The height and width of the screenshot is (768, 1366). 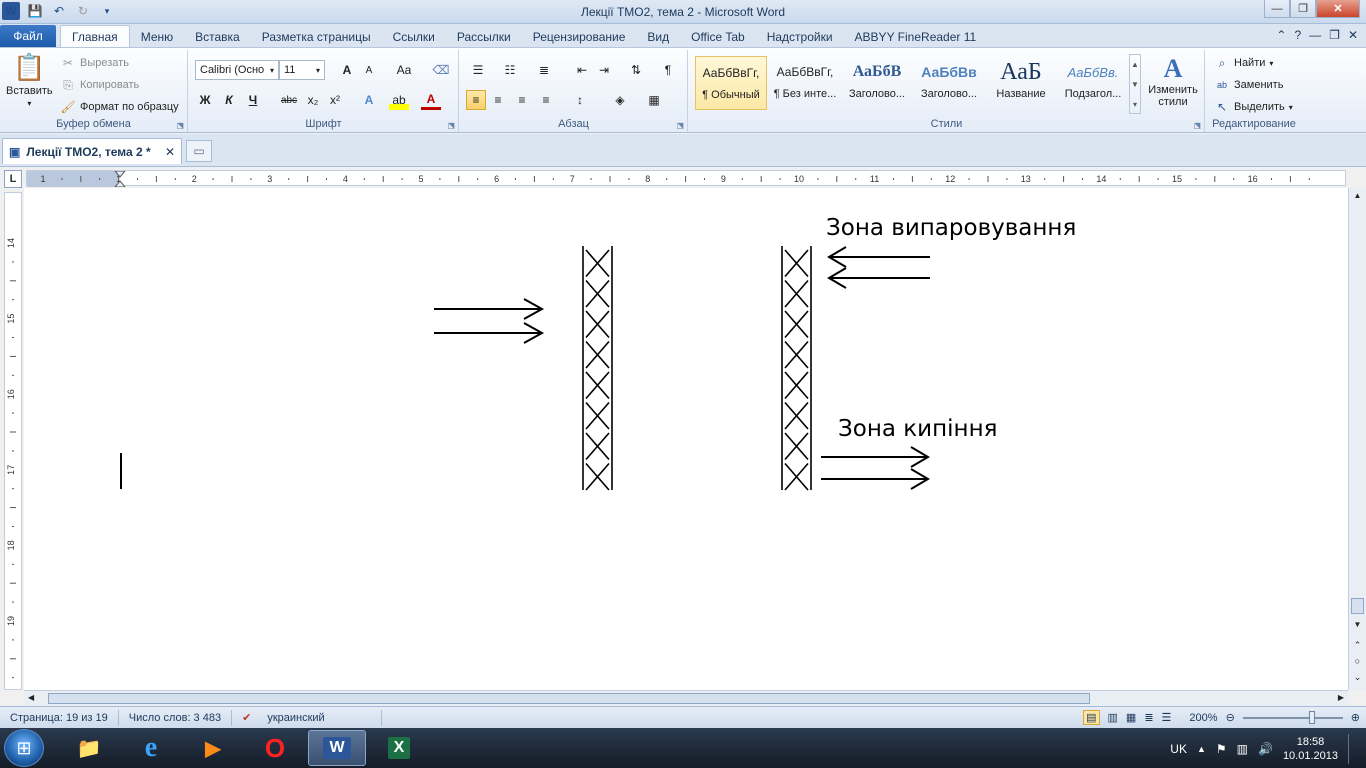 What do you see at coordinates (199, 151) in the screenshot?
I see `new-tab-button: ▭` at bounding box center [199, 151].